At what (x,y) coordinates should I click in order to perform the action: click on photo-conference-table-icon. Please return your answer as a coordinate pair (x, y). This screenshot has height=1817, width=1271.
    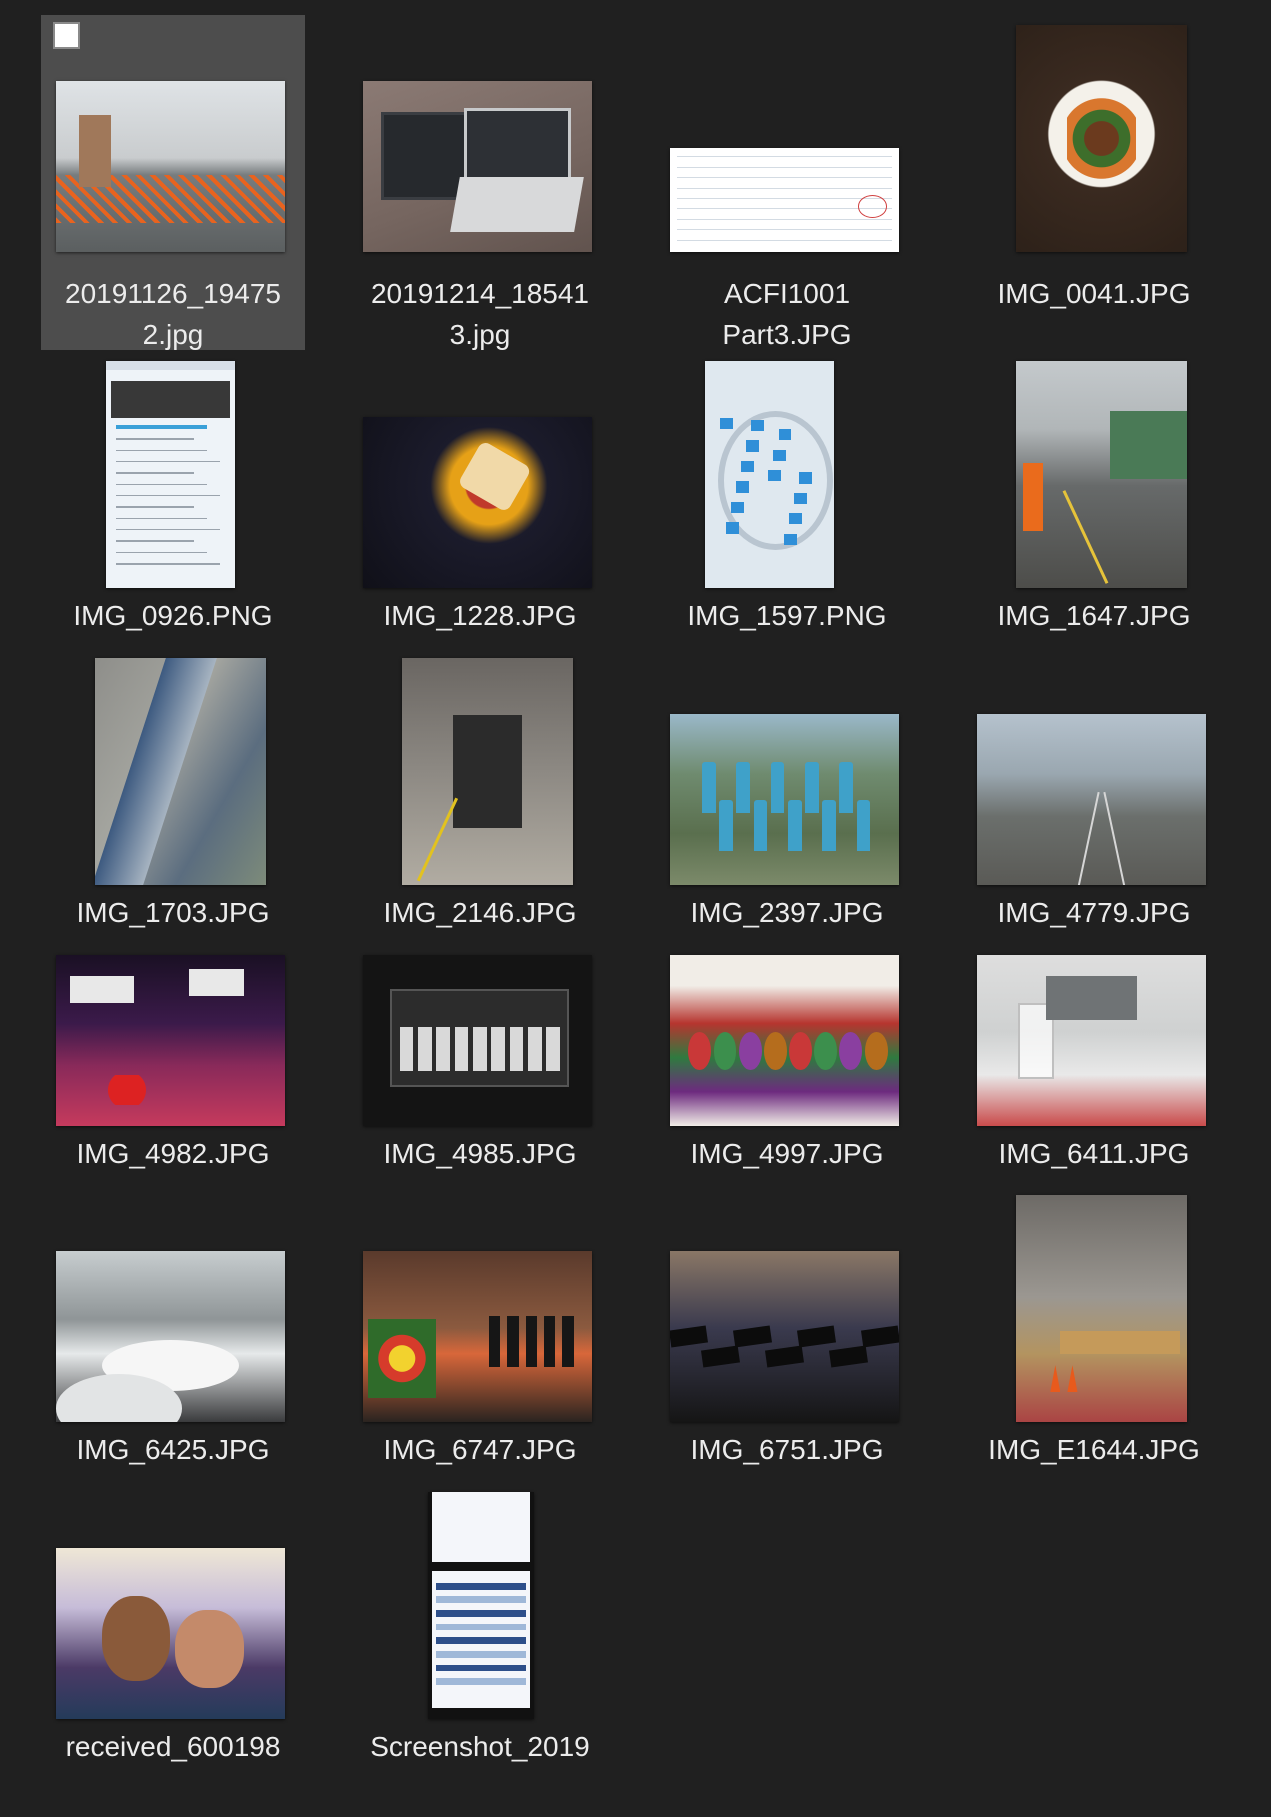
    Looking at the image, I should click on (1091, 1040).